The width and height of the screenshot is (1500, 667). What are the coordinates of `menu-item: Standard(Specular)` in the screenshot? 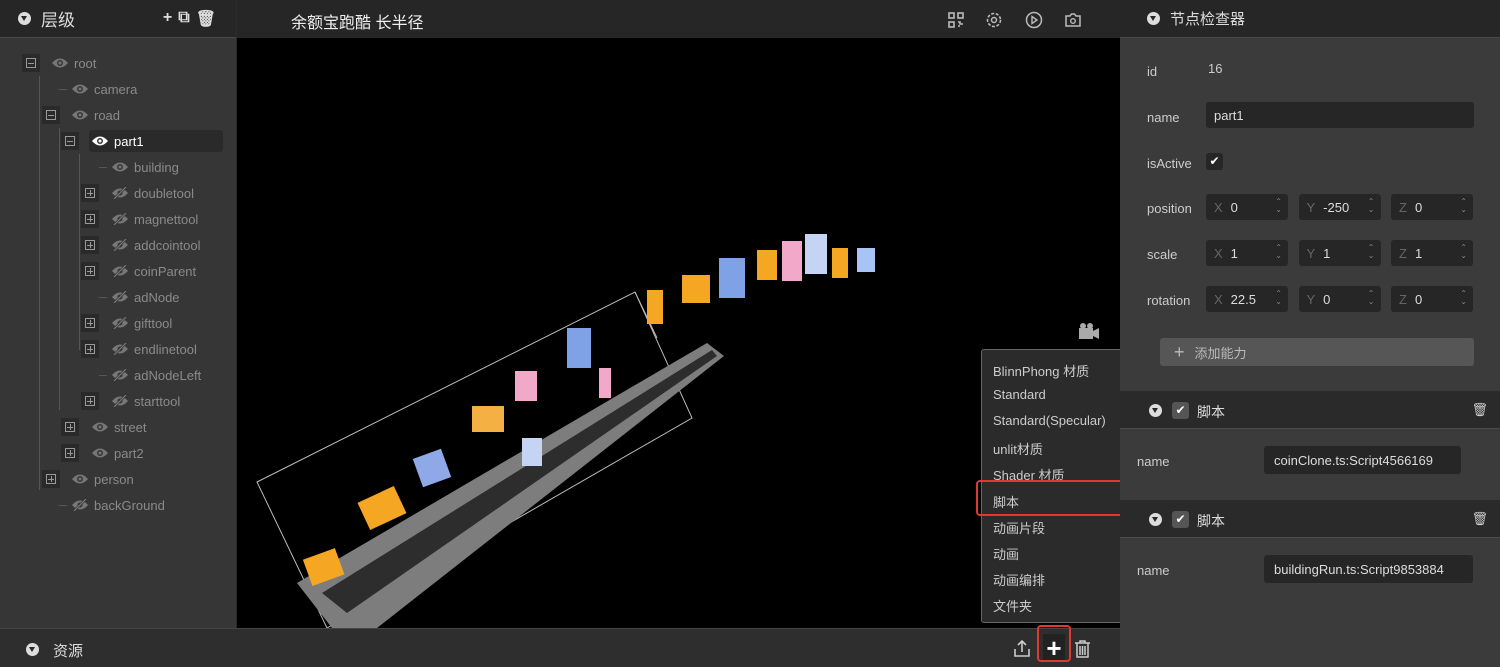 It's located at (1049, 420).